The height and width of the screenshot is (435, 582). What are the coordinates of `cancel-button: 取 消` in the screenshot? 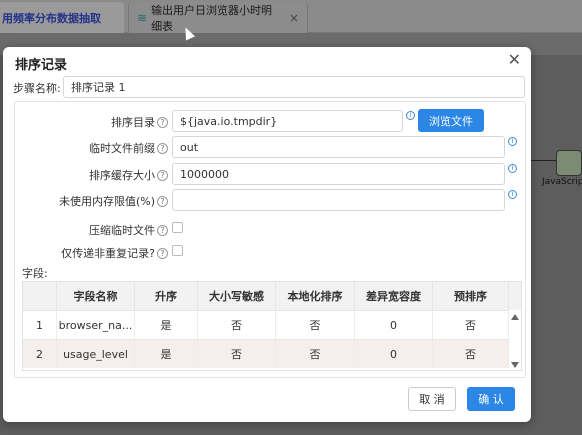 It's located at (432, 399).